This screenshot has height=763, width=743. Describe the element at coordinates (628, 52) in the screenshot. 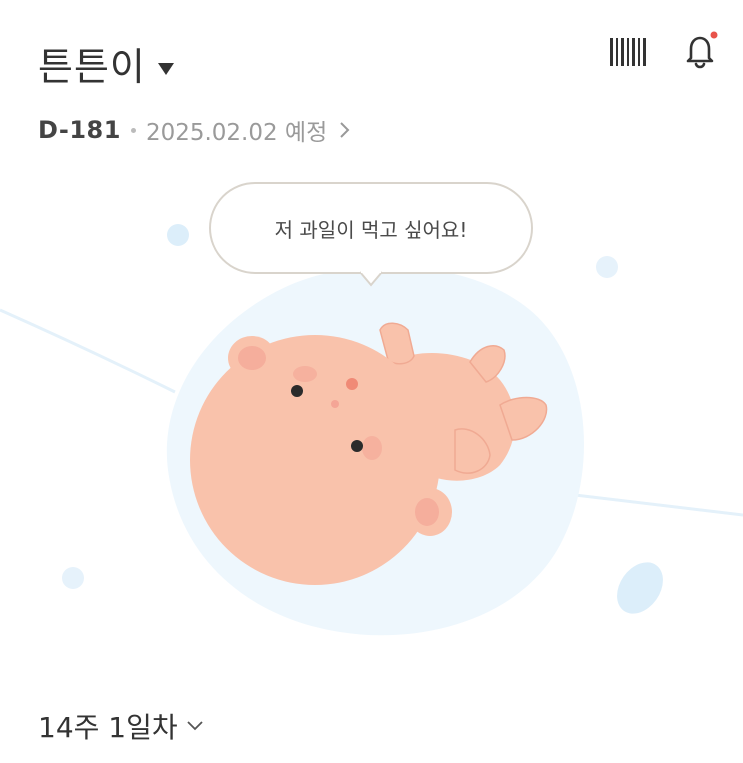

I see `barcode-icon` at that location.